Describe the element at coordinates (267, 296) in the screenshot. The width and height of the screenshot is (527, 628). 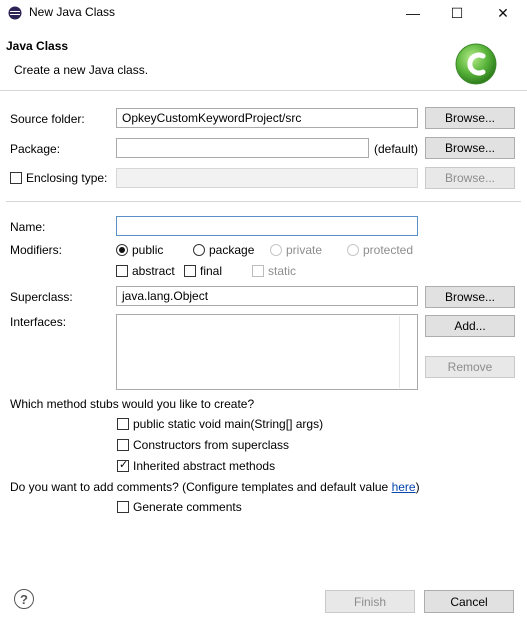
I see `superclass-field: java.lang.Object` at that location.